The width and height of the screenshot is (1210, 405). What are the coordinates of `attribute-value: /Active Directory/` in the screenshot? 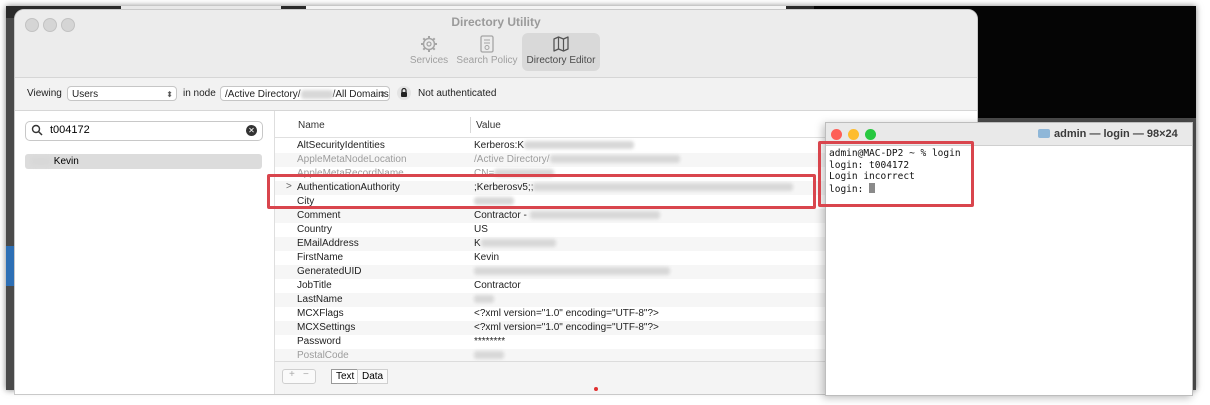 It's located at (577, 159).